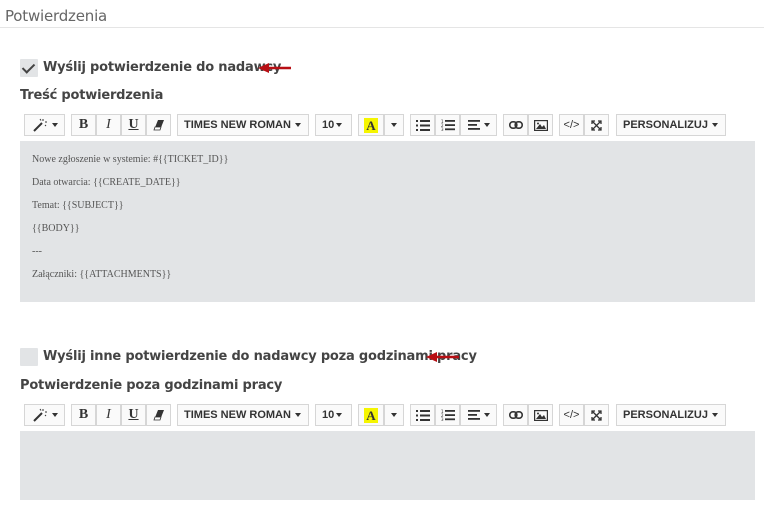 This screenshot has width=764, height=513. Describe the element at coordinates (78, 205) in the screenshot. I see `editor-line: Temat: {{SUBJECT}}` at that location.